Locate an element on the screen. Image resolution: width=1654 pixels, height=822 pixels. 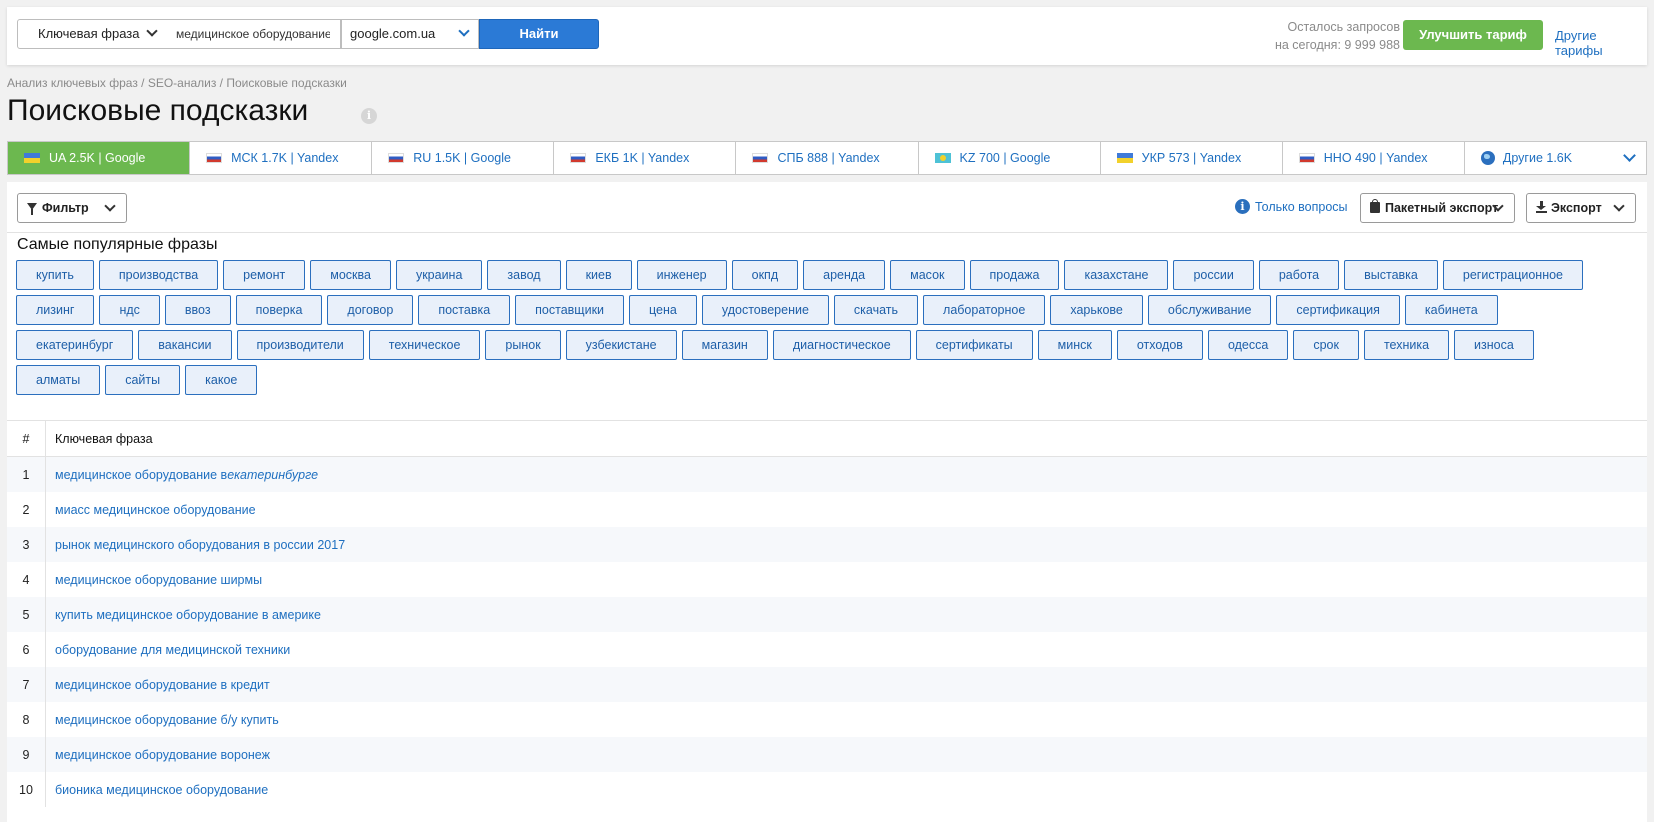
batch-export-button: Пакетный экспорт is located at coordinates (1437, 208).